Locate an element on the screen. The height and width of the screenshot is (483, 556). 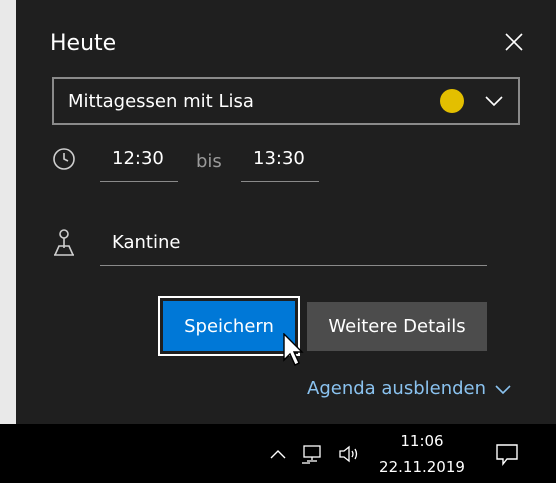
taskbar-date: 22.11.2019 is located at coordinates (422, 467).